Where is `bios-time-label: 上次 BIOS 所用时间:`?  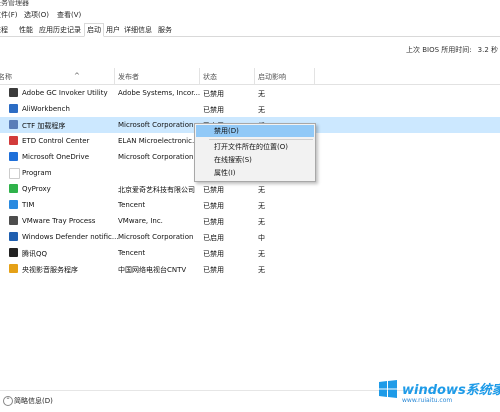 bios-time-label: 上次 BIOS 所用时间: is located at coordinates (439, 50).